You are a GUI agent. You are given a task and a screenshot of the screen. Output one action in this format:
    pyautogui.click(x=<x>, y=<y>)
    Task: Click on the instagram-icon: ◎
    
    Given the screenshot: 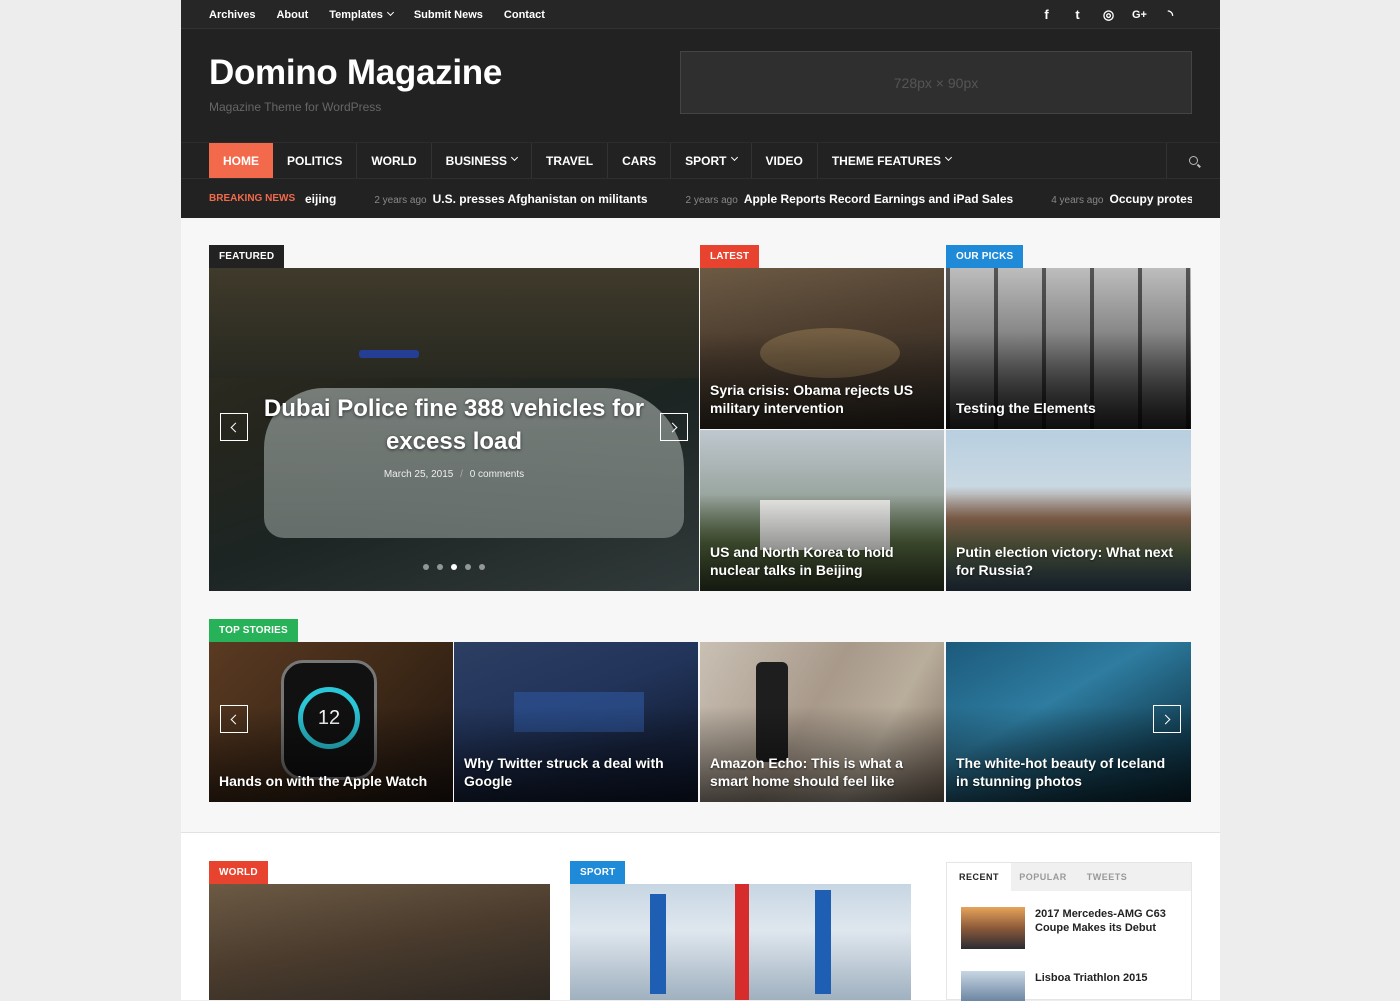 What is the action you would take?
    pyautogui.click(x=1108, y=15)
    